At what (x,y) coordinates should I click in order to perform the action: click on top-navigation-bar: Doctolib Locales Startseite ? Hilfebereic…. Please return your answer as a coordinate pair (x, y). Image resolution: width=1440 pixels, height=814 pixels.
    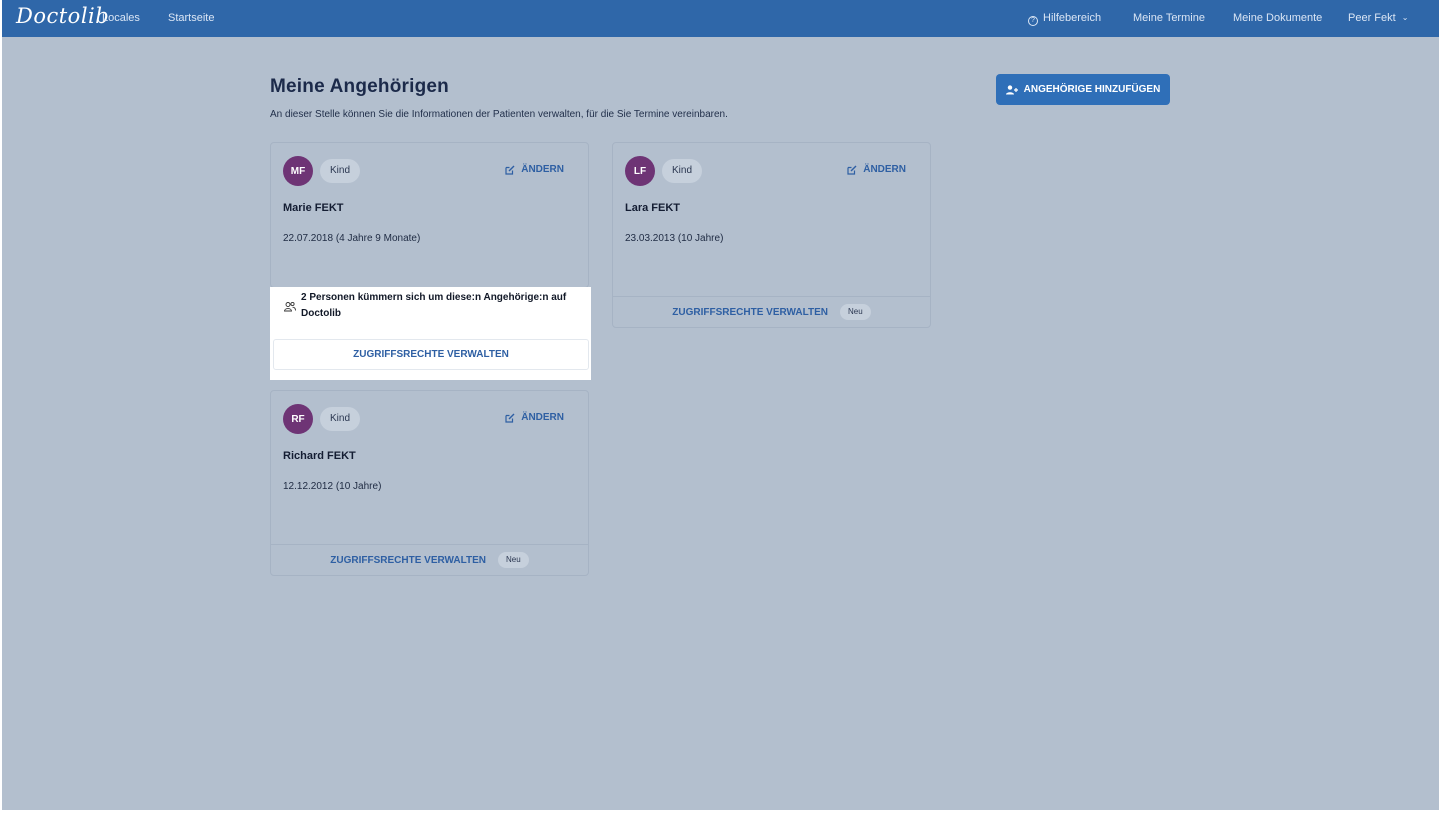
    Looking at the image, I should click on (720, 18).